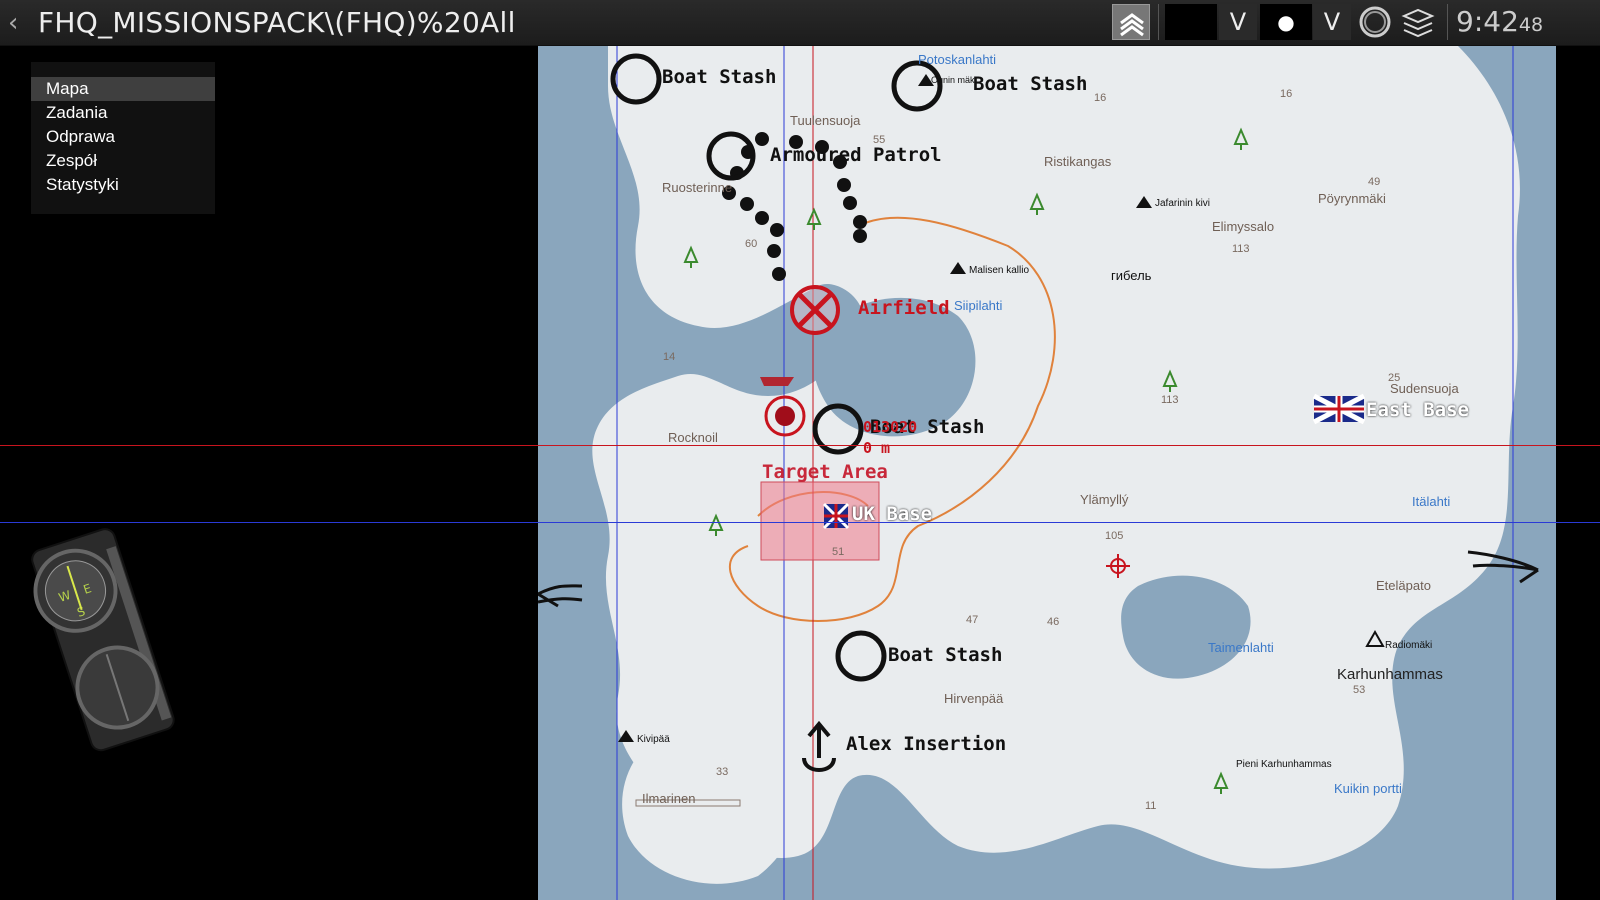 Image resolution: width=1600 pixels, height=900 pixels. What do you see at coordinates (102, 640) in the screenshot?
I see `compass-icon: W E S` at bounding box center [102, 640].